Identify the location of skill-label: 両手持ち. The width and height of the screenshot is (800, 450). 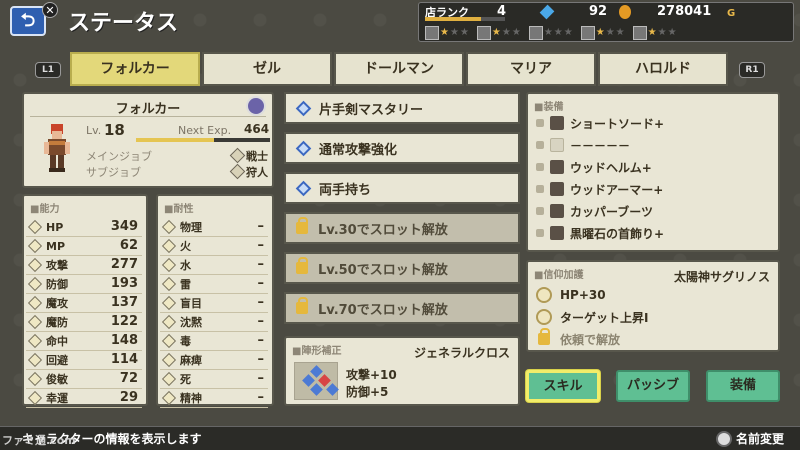
(345, 190).